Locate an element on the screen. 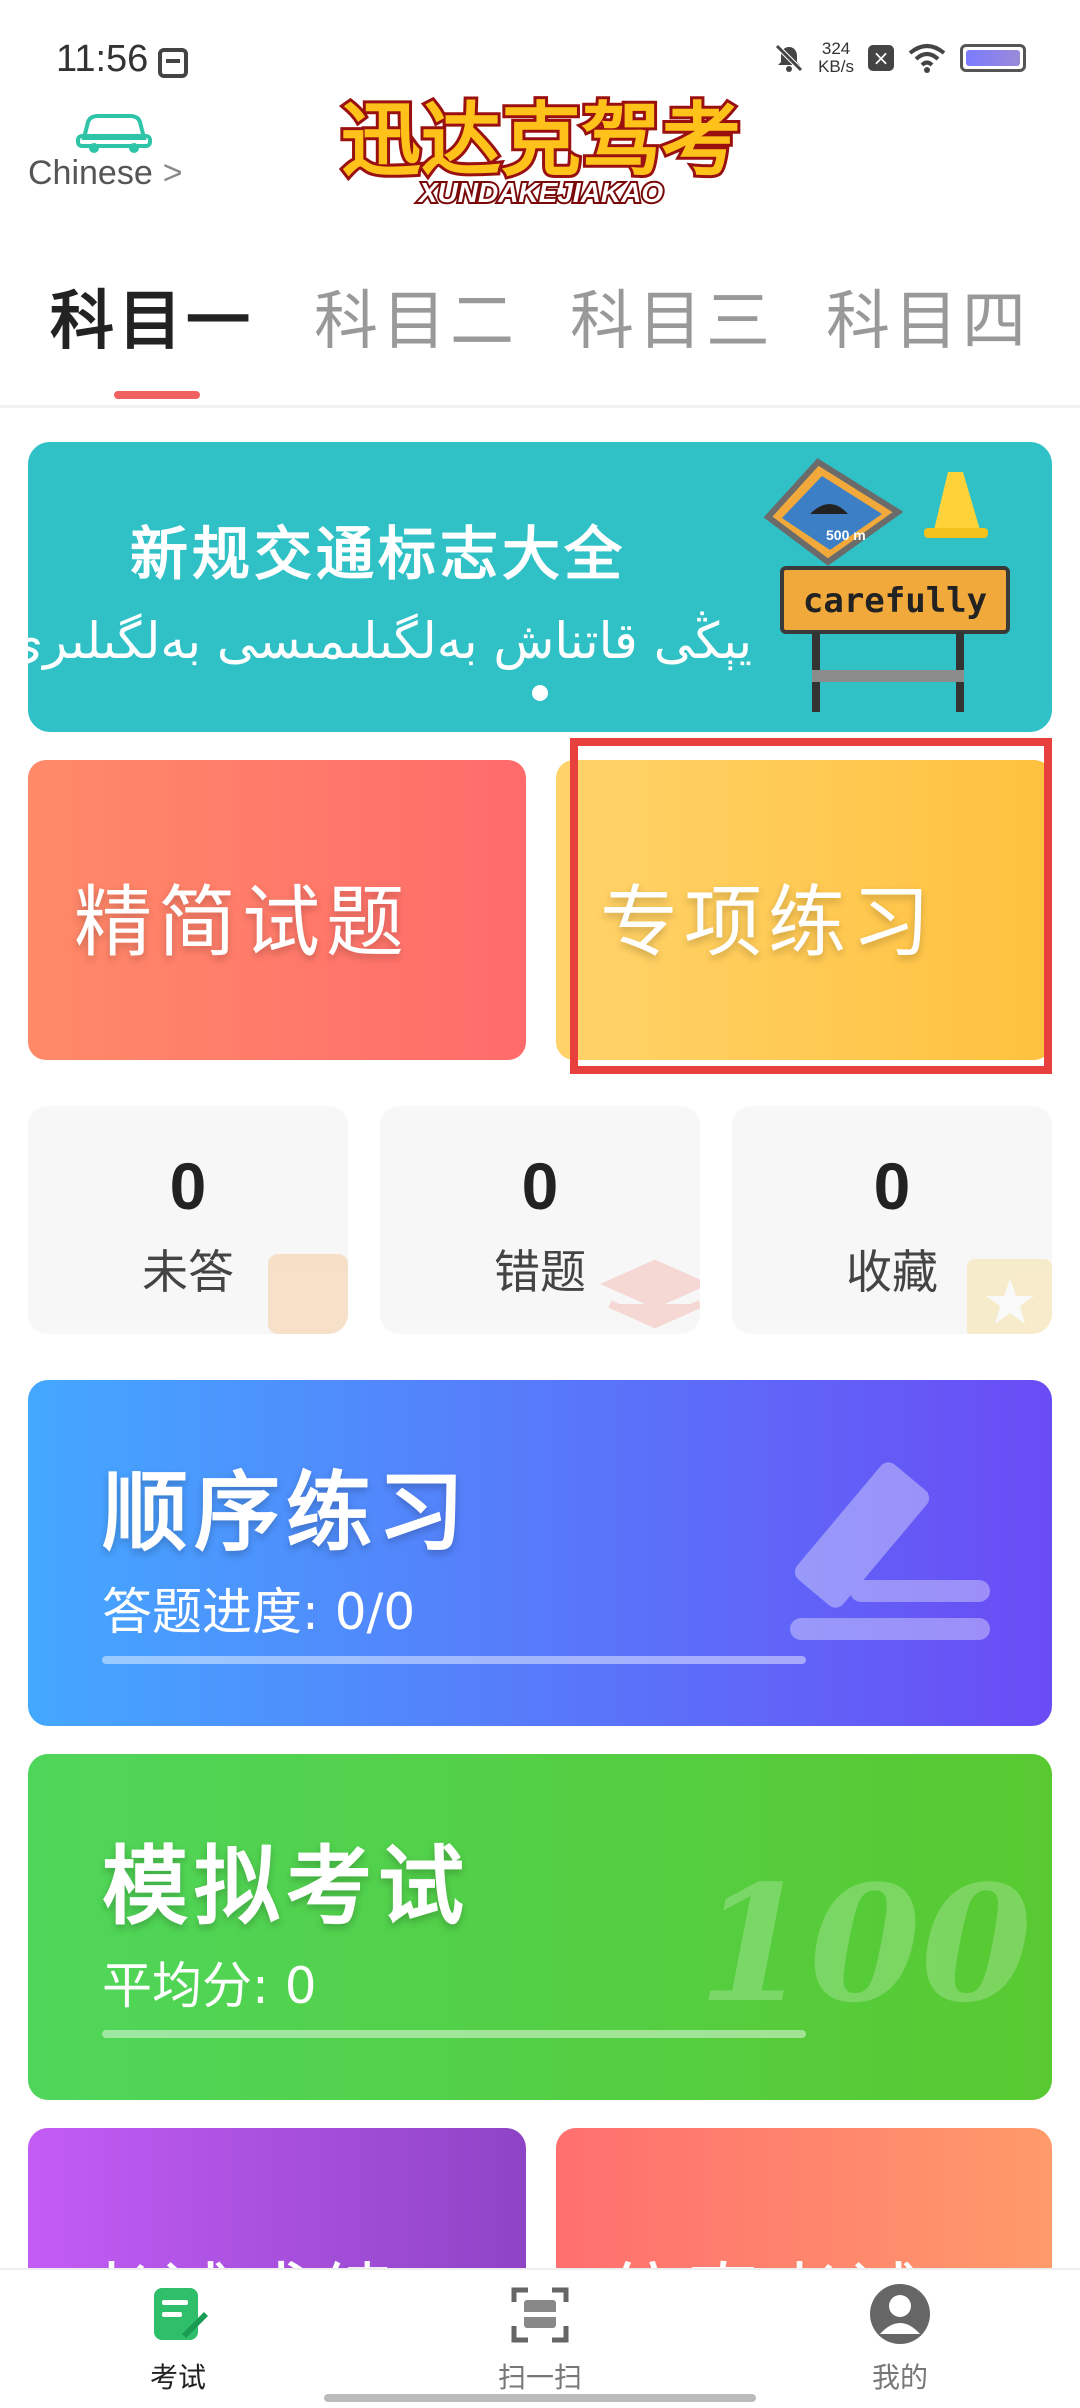 Image resolution: width=1080 pixels, height=2408 pixels. nav-exam: 考试 is located at coordinates (178, 2339).